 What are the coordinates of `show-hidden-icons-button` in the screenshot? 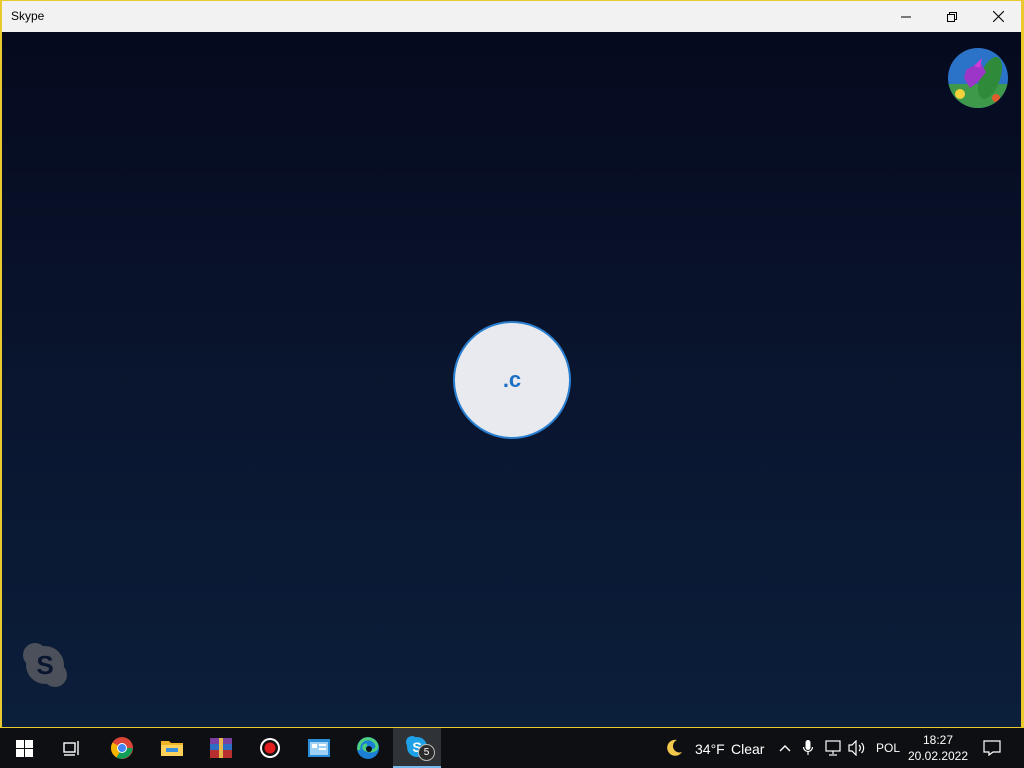 It's located at (785, 748).